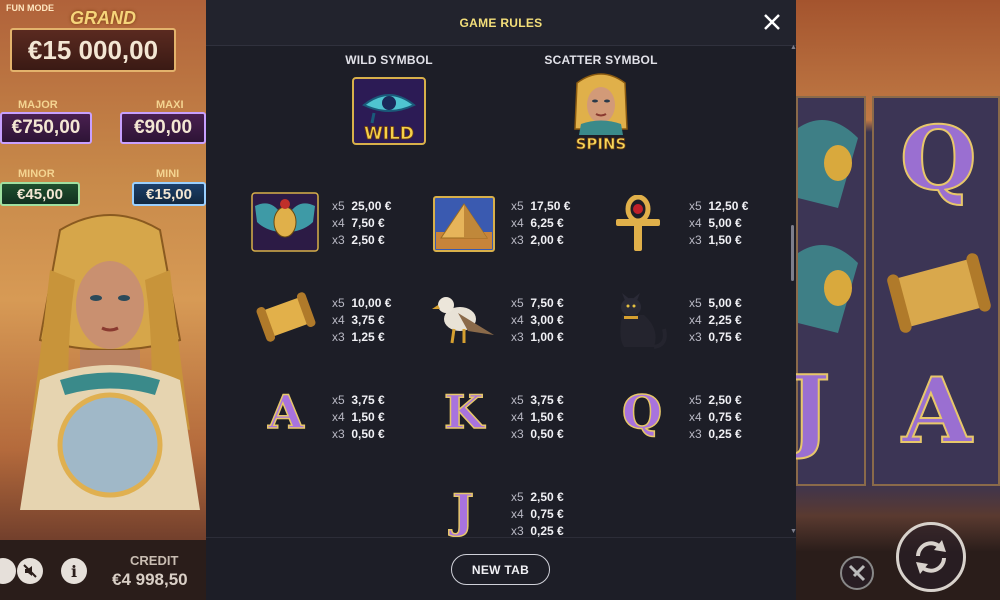  What do you see at coordinates (814, 409) in the screenshot?
I see `reel-letter-symbol: J` at bounding box center [814, 409].